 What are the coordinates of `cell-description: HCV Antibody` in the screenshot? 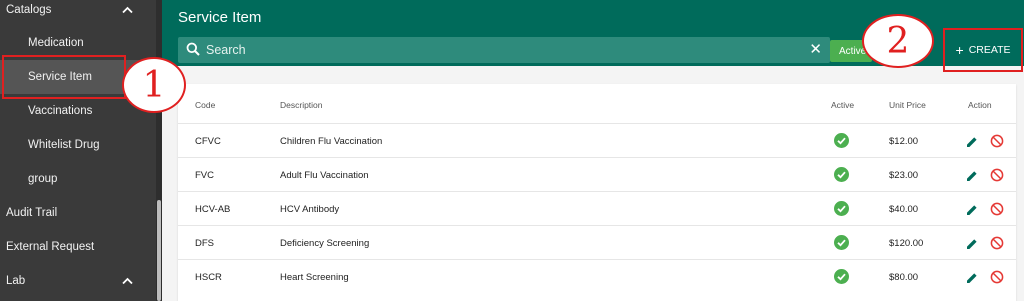 It's located at (310, 209).